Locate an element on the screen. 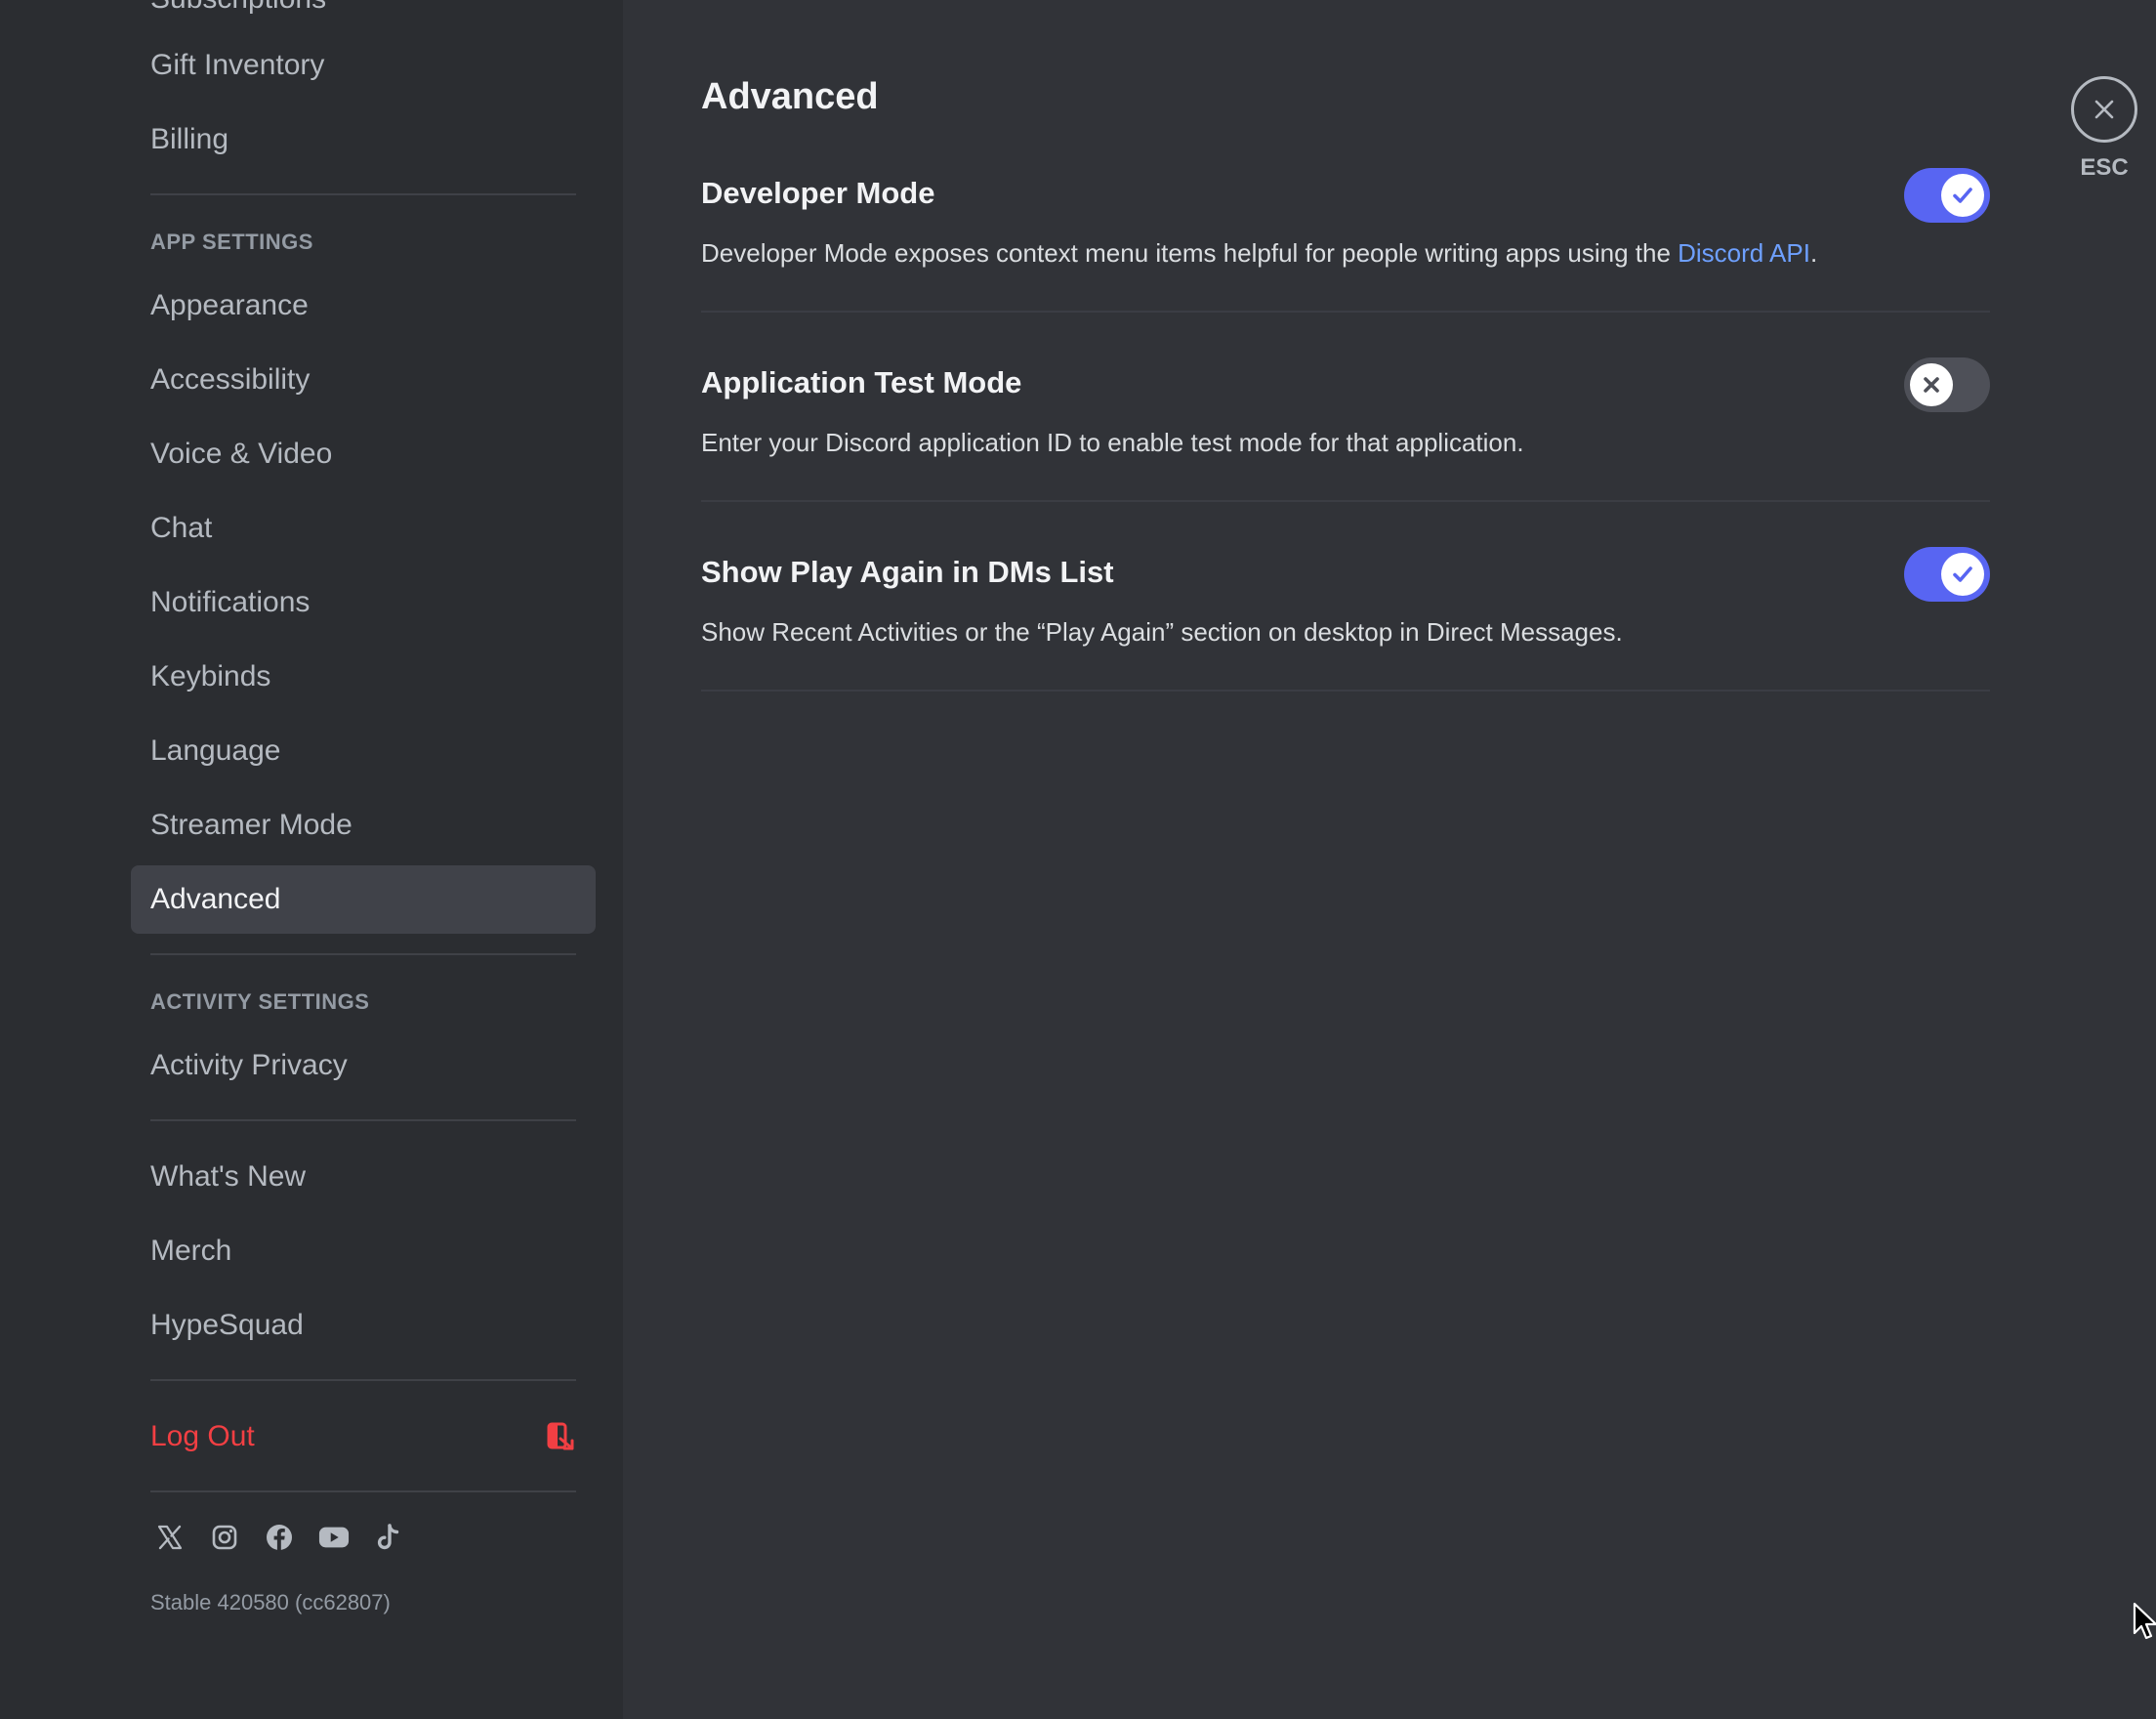  esc-label: ESC is located at coordinates (2104, 167).